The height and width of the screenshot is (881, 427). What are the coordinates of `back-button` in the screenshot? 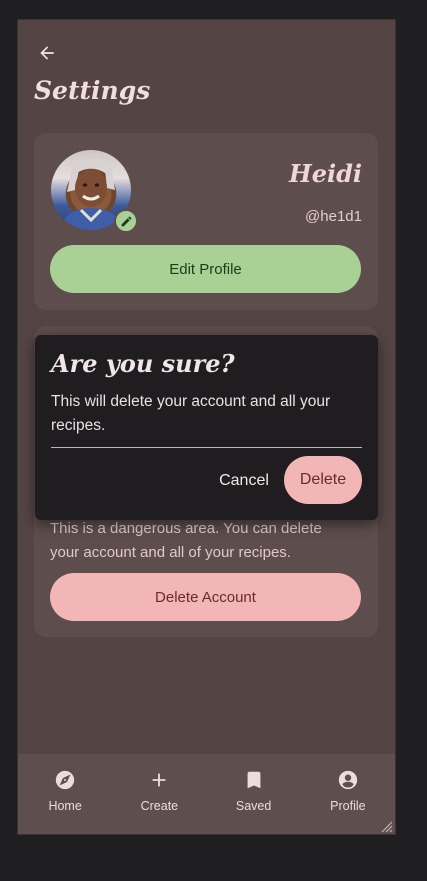 It's located at (47, 53).